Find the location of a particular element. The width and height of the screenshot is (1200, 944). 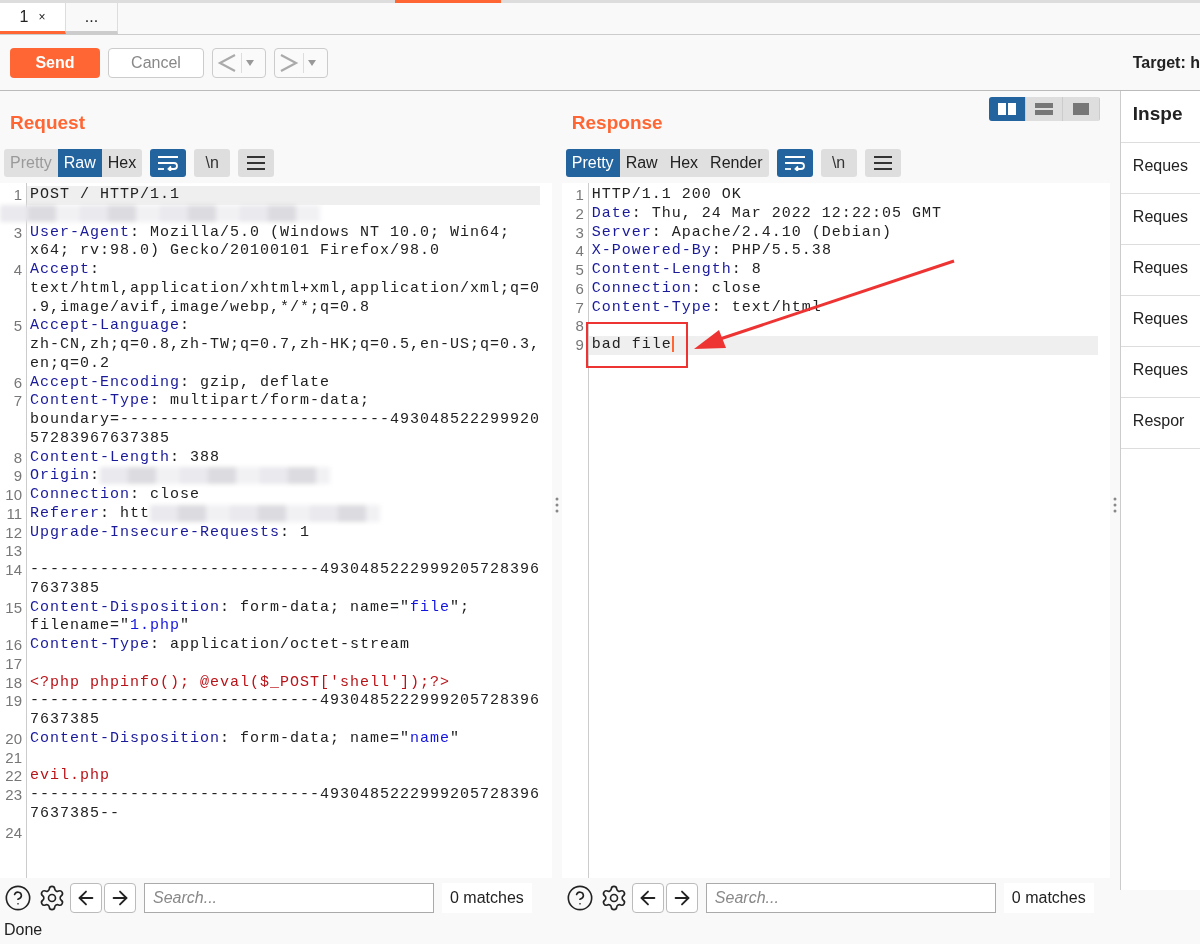

code-line: Content-Disposition: form-data; name="file"; is located at coordinates (250, 608).